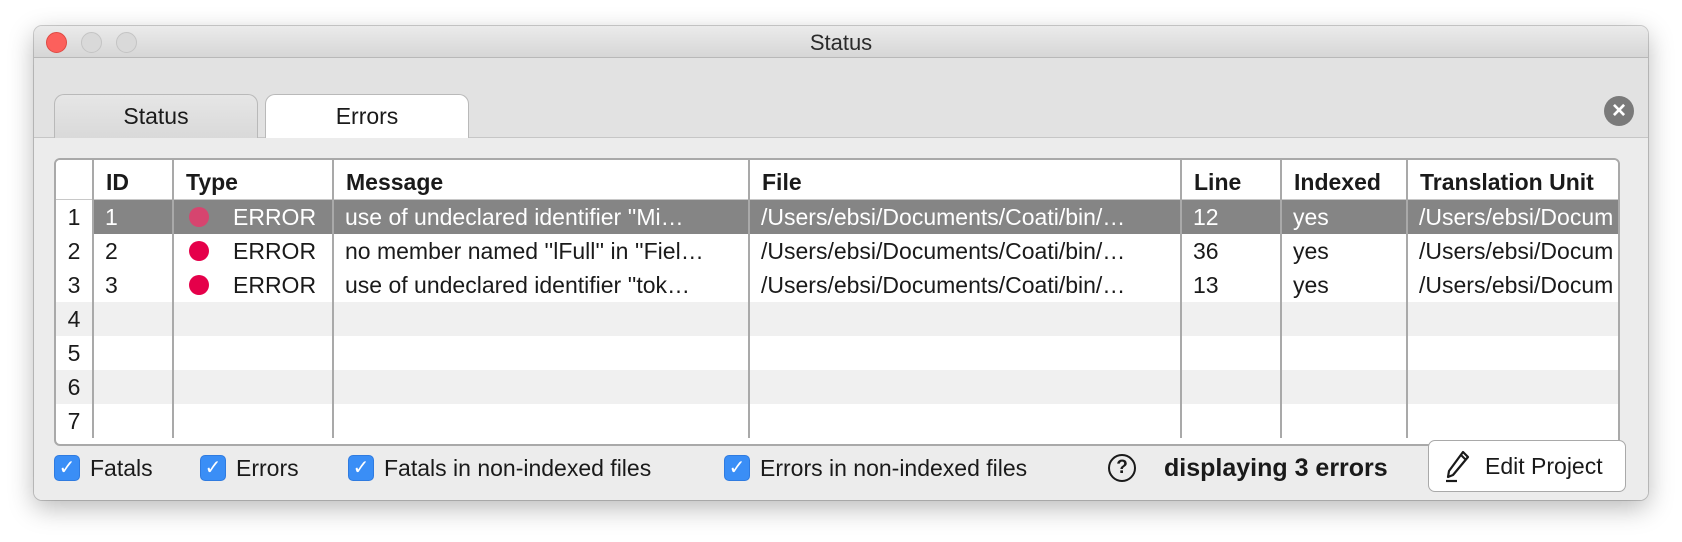 The image size is (1682, 542). I want to click on help-icon: ?, so click(1122, 468).